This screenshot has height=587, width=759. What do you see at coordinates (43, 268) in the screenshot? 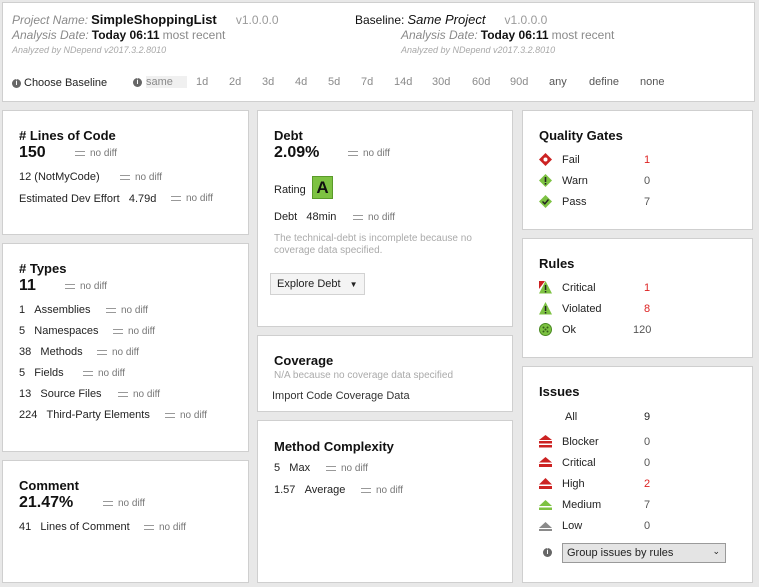
I see `panel-title: # Types` at bounding box center [43, 268].